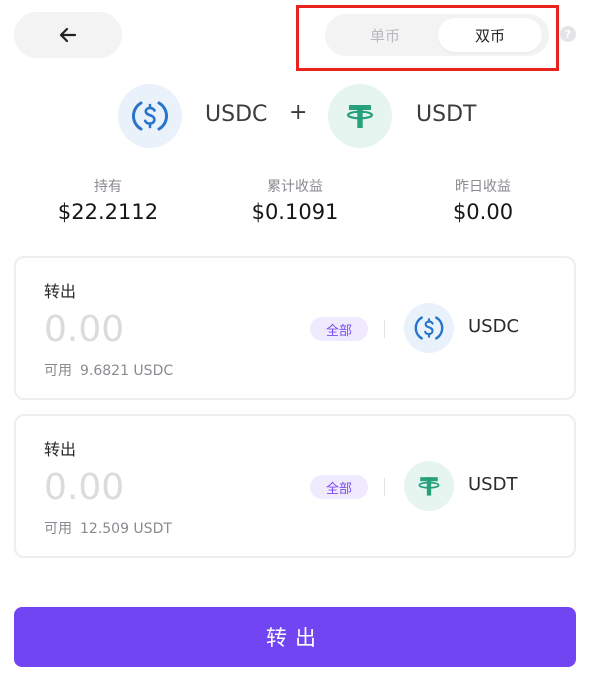 The width and height of the screenshot is (599, 687). What do you see at coordinates (126, 529) in the screenshot?
I see `available-value: 12.509 USDT` at bounding box center [126, 529].